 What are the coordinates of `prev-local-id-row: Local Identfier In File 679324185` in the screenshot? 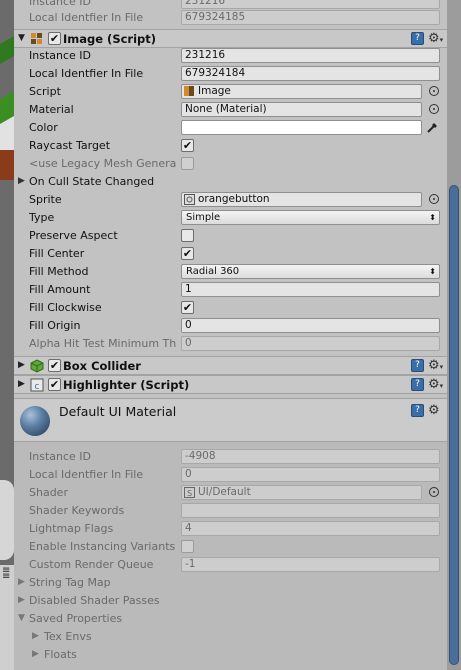 It's located at (230, 18).